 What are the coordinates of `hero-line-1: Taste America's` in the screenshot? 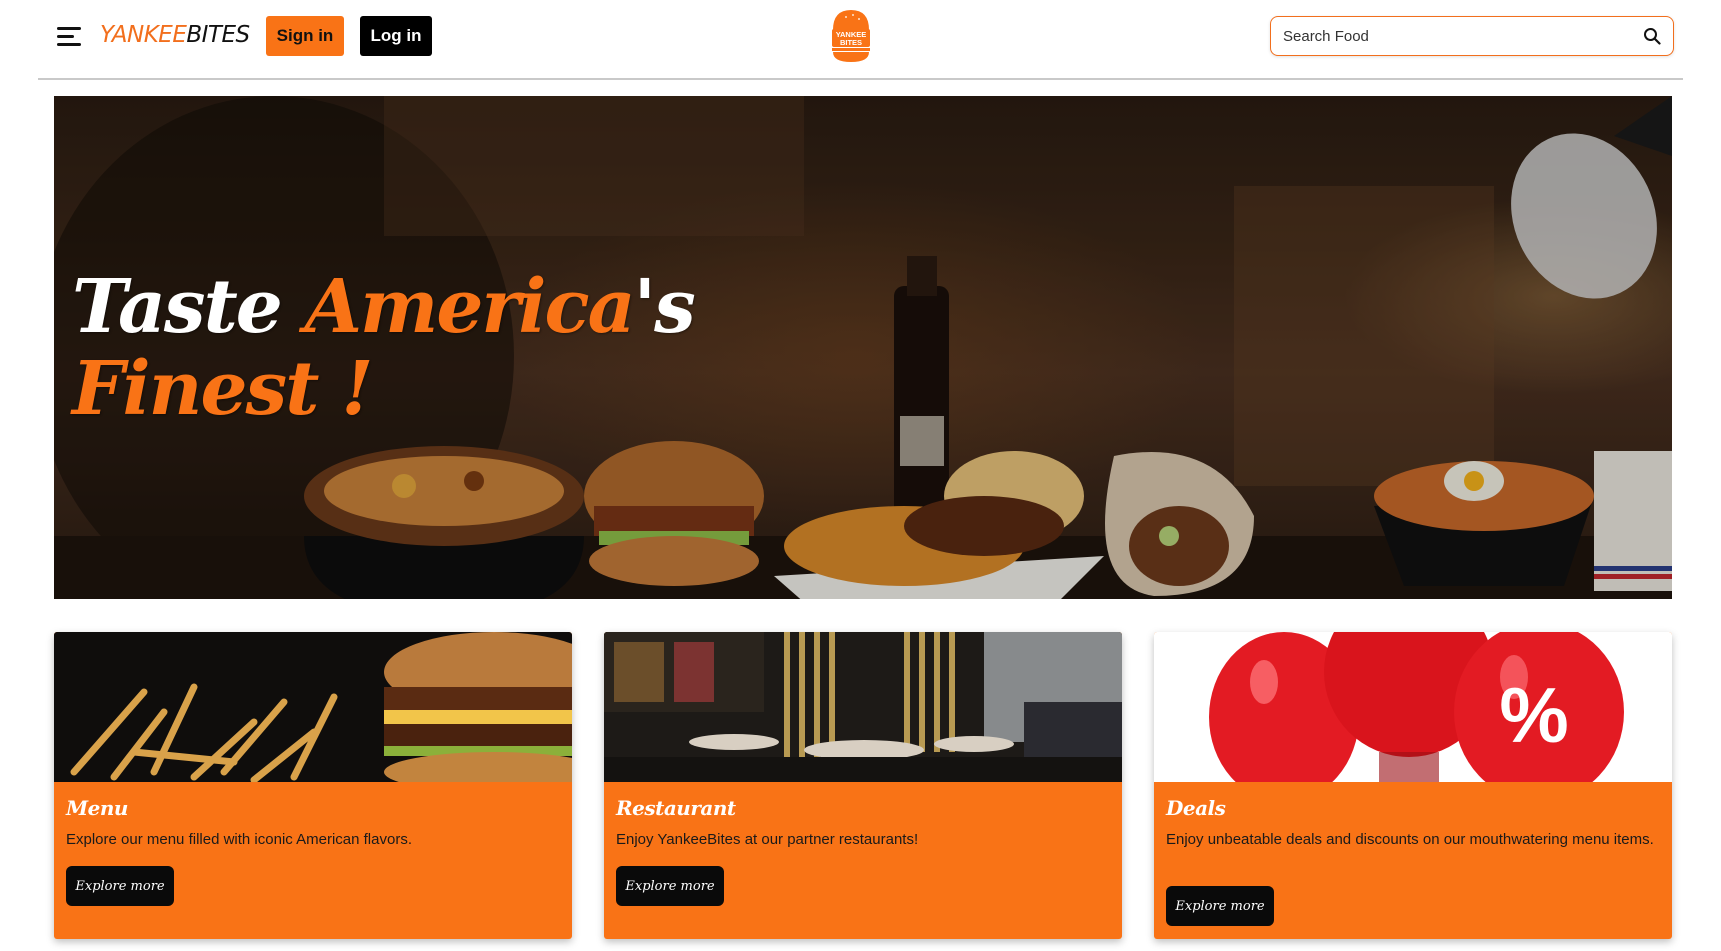 It's located at (384, 307).